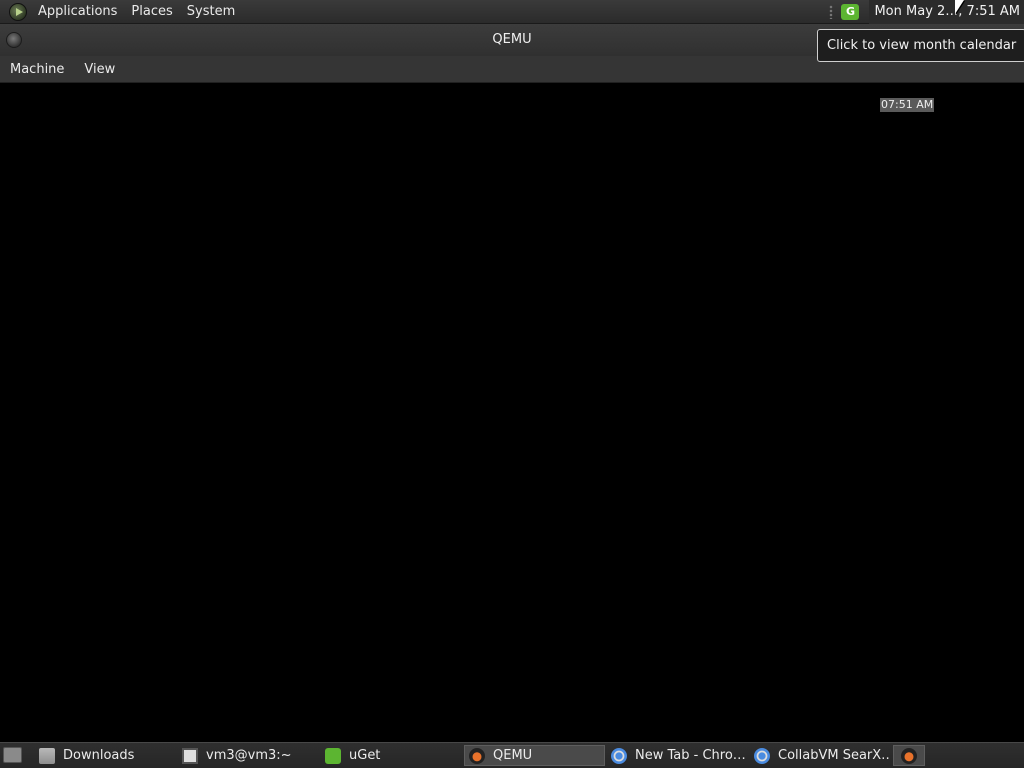 This screenshot has width=1024, height=768. What do you see at coordinates (14, 40) in the screenshot?
I see `window-menu-icon` at bounding box center [14, 40].